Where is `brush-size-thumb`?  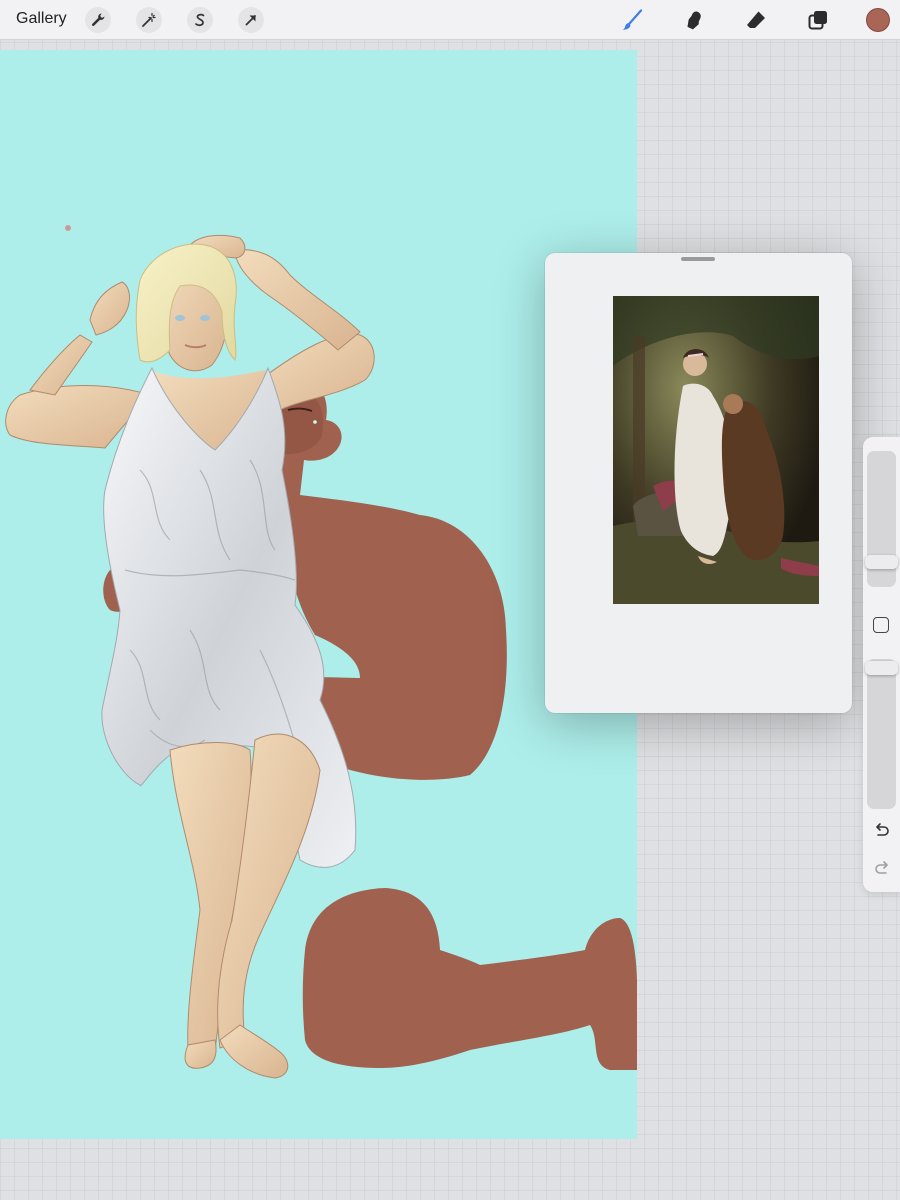
brush-size-thumb is located at coordinates (881, 562).